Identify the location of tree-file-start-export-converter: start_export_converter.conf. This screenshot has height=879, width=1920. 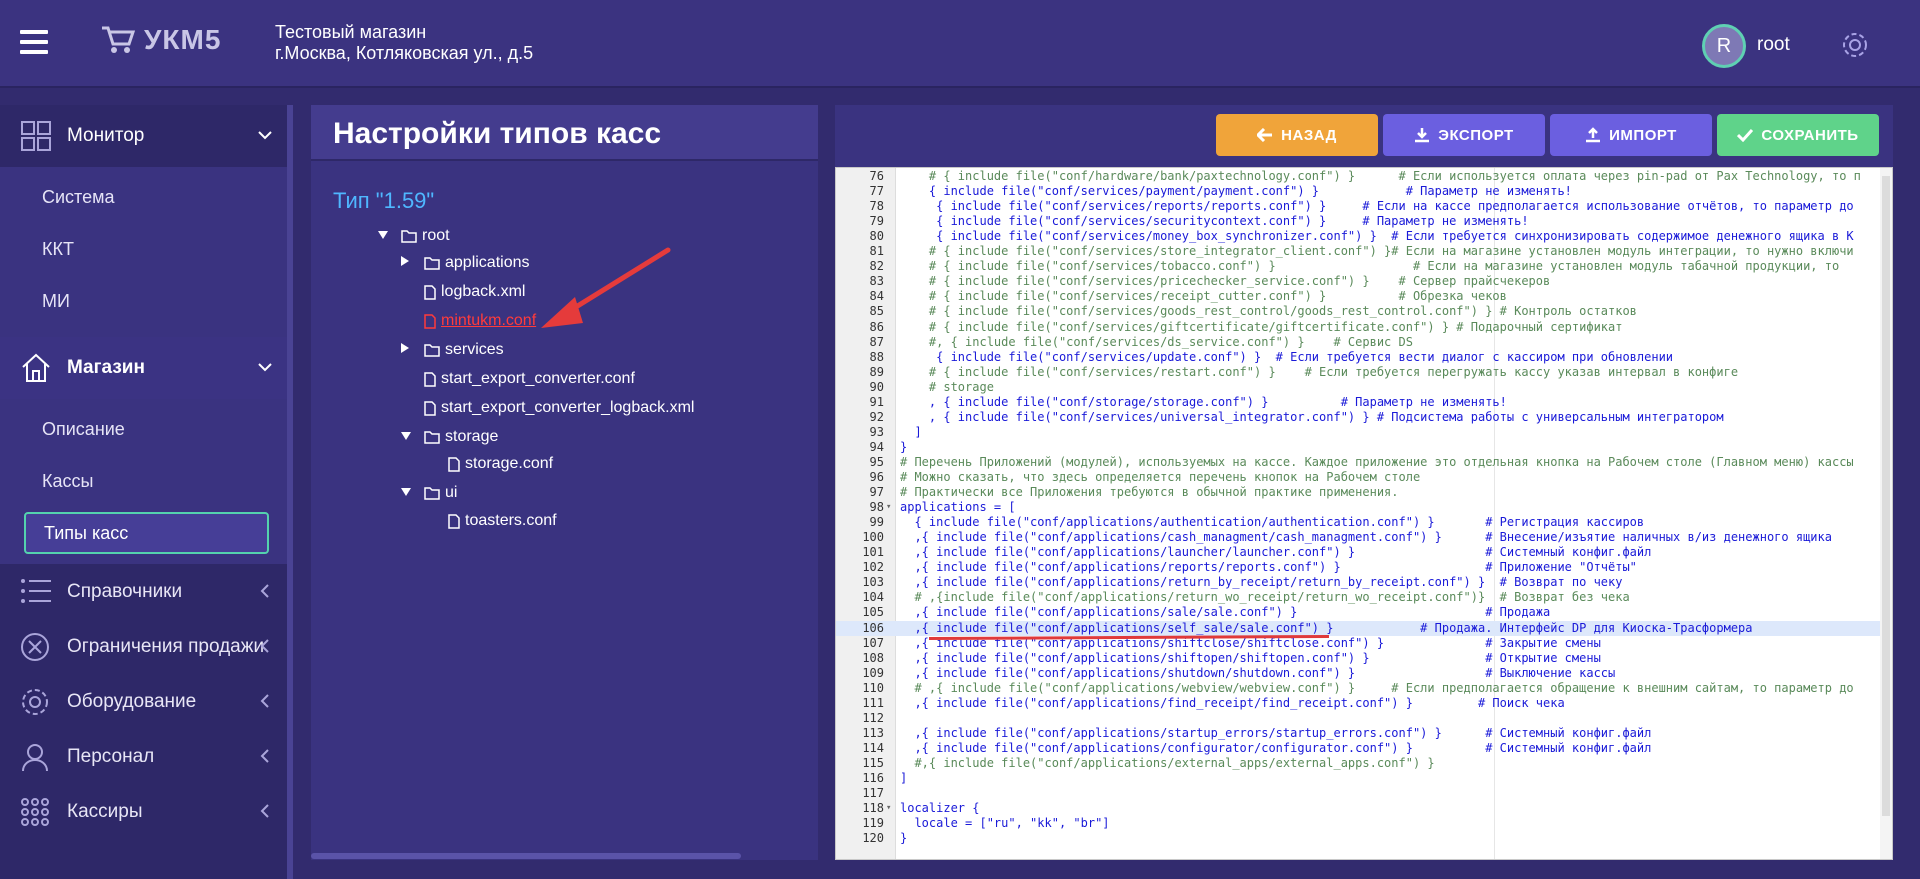
(529, 379).